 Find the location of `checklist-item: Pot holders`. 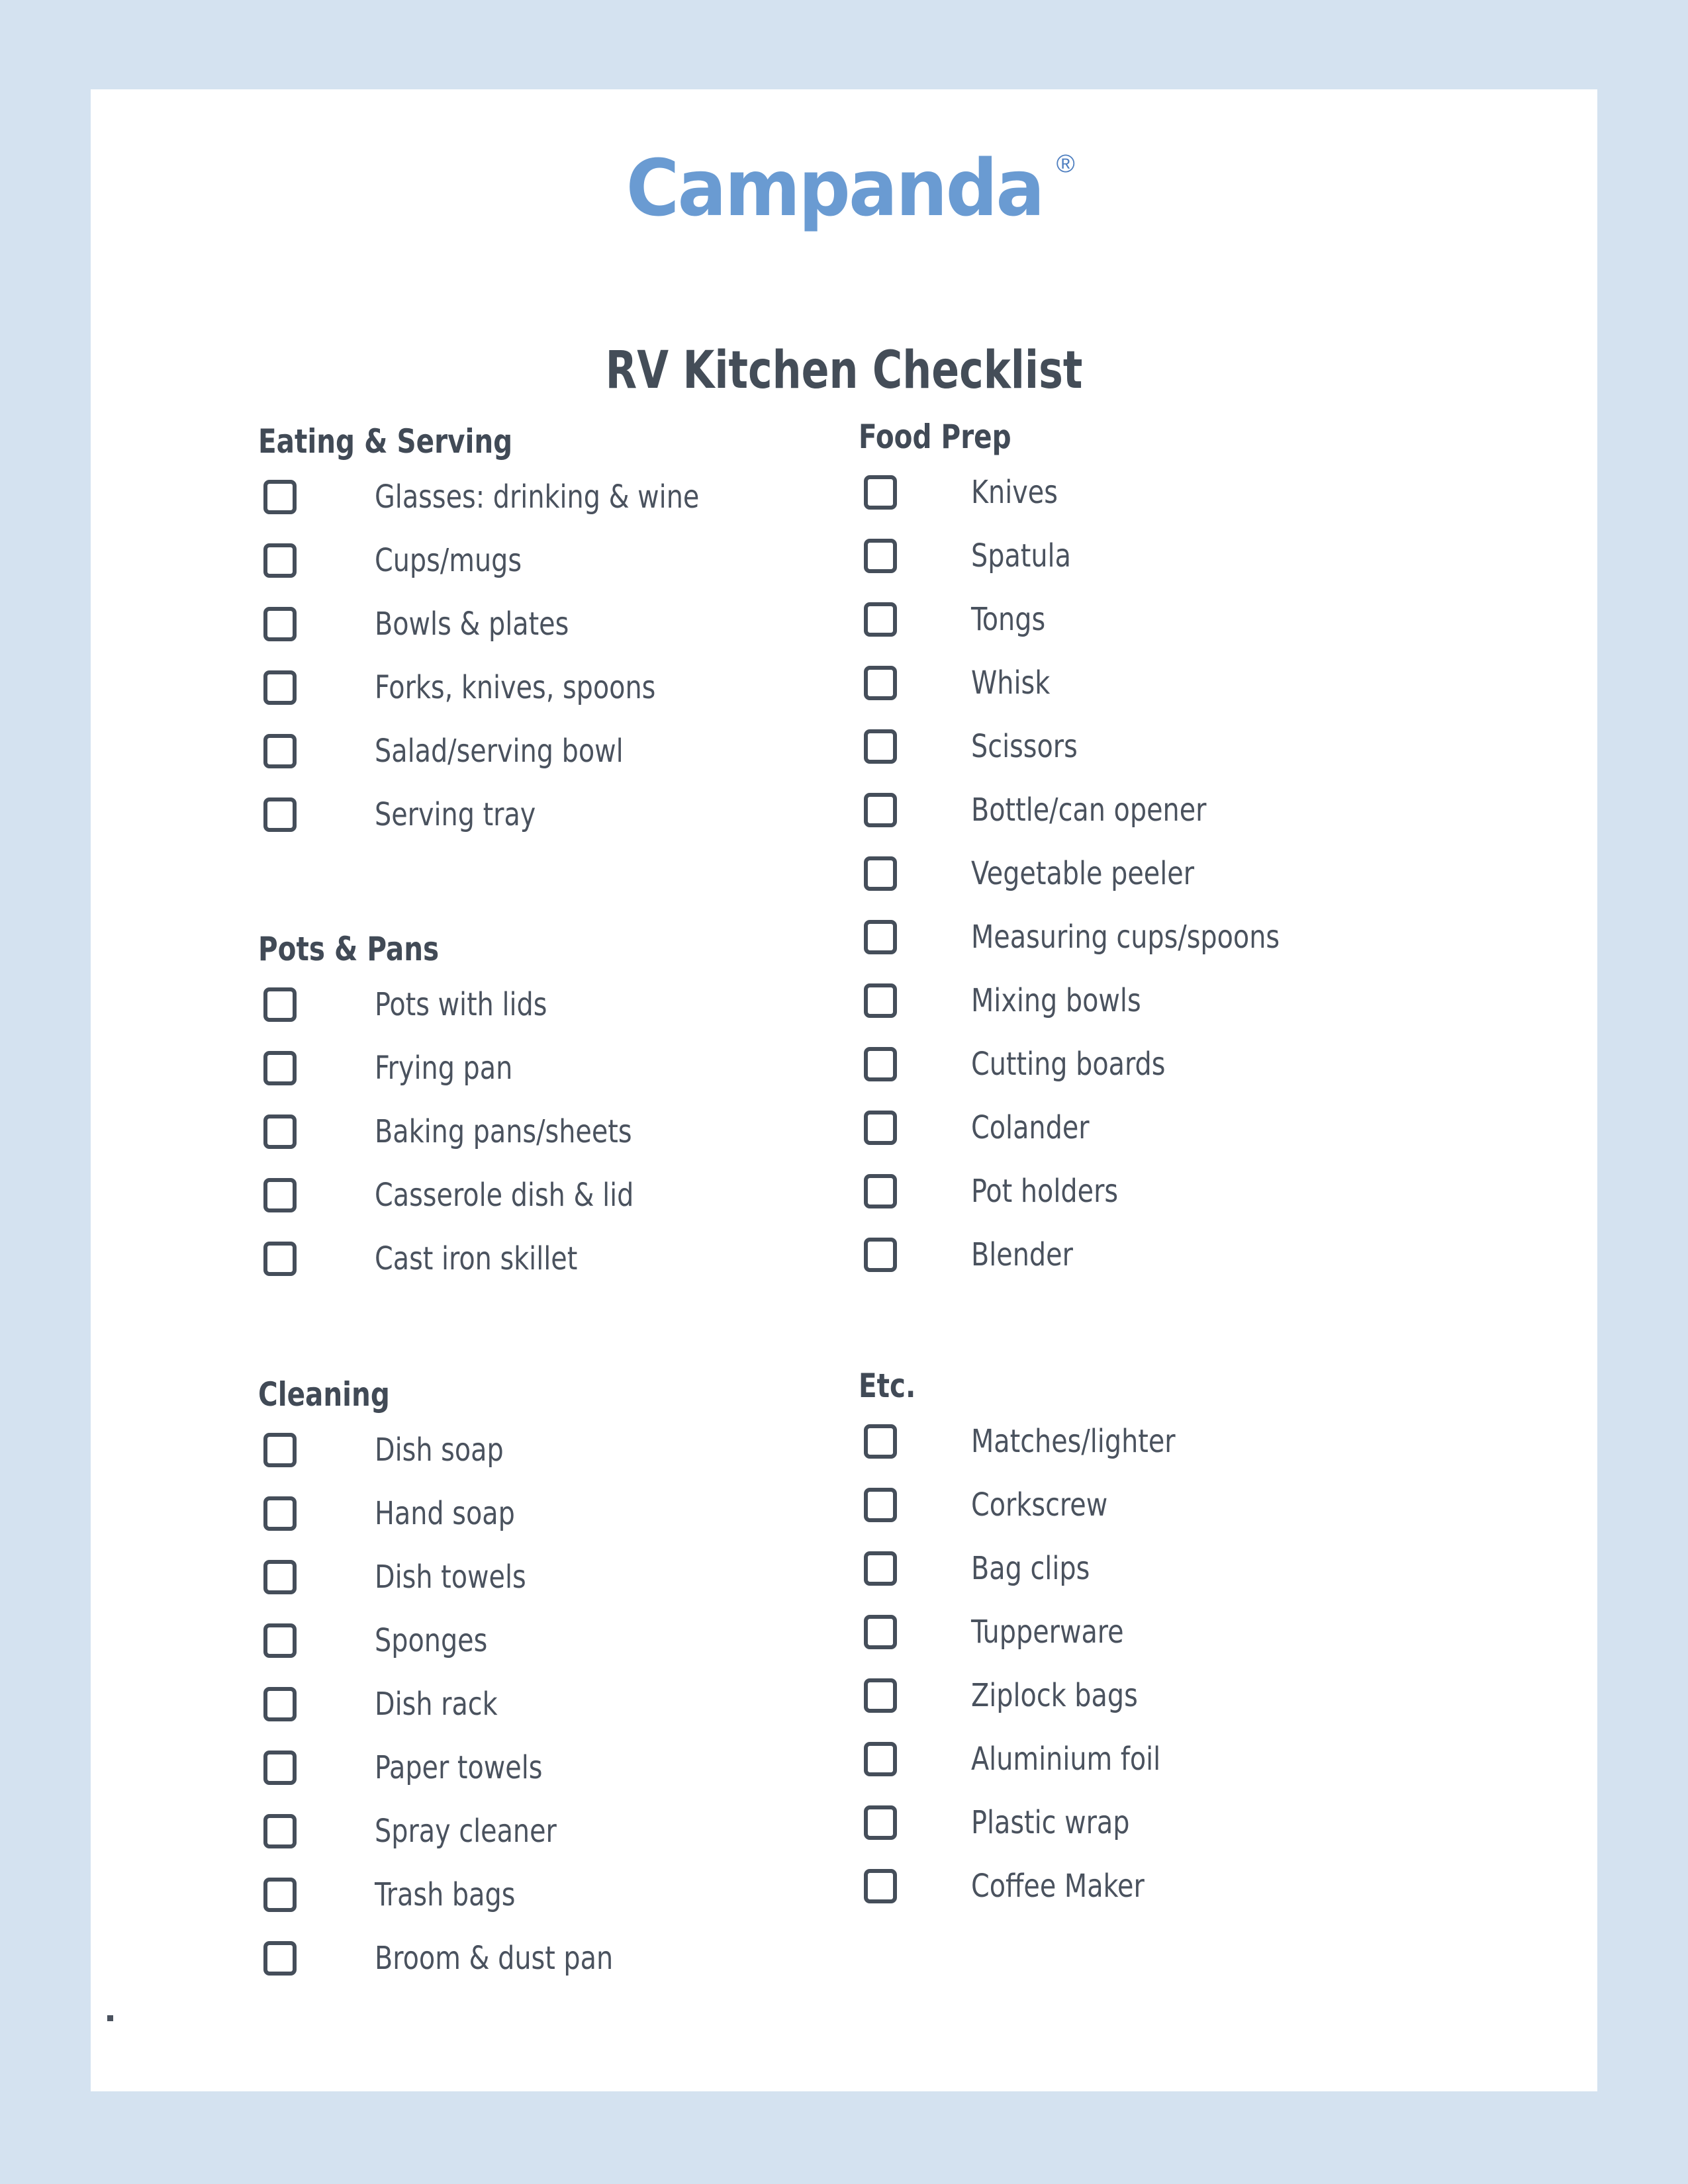

checklist-item: Pot holders is located at coordinates (1183, 1191).